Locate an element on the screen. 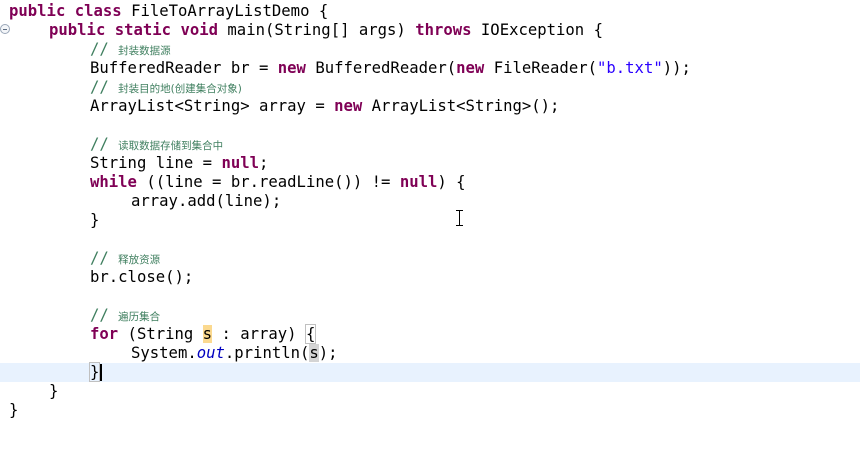  code-line-end-class: } is located at coordinates (430, 410).